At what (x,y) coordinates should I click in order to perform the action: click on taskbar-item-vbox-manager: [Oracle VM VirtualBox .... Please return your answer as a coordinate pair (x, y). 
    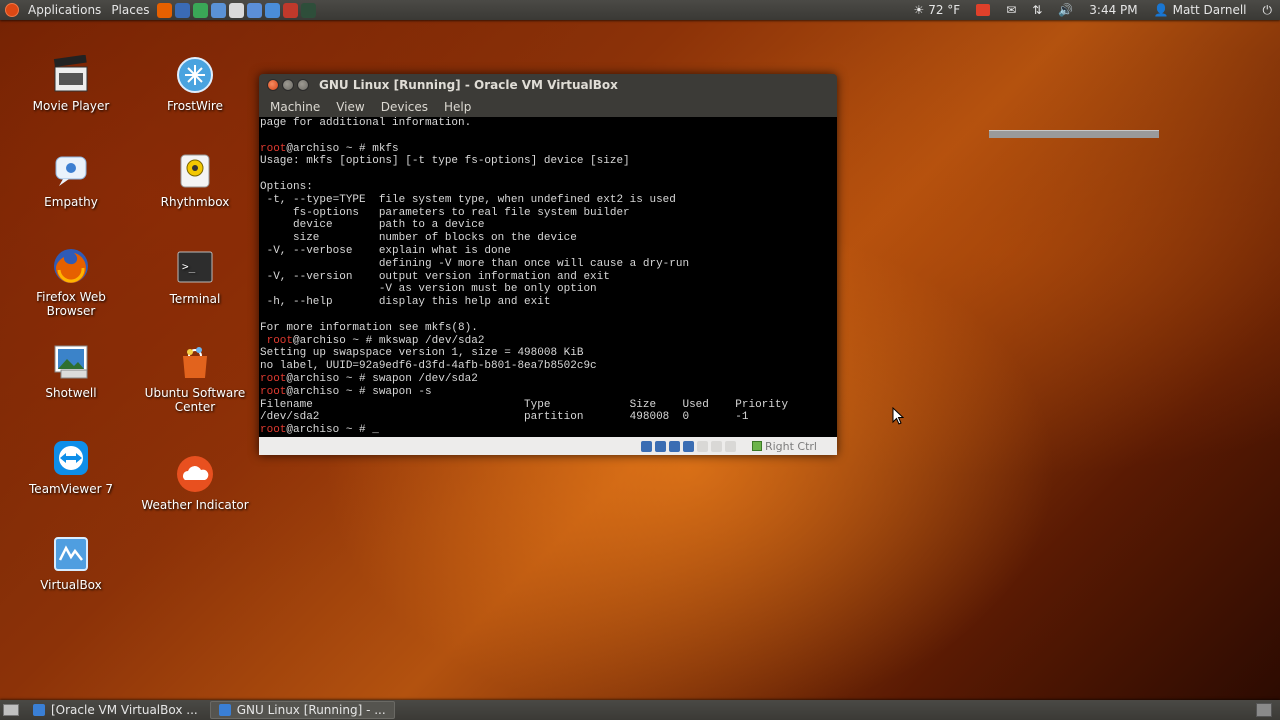
    Looking at the image, I should click on (115, 710).